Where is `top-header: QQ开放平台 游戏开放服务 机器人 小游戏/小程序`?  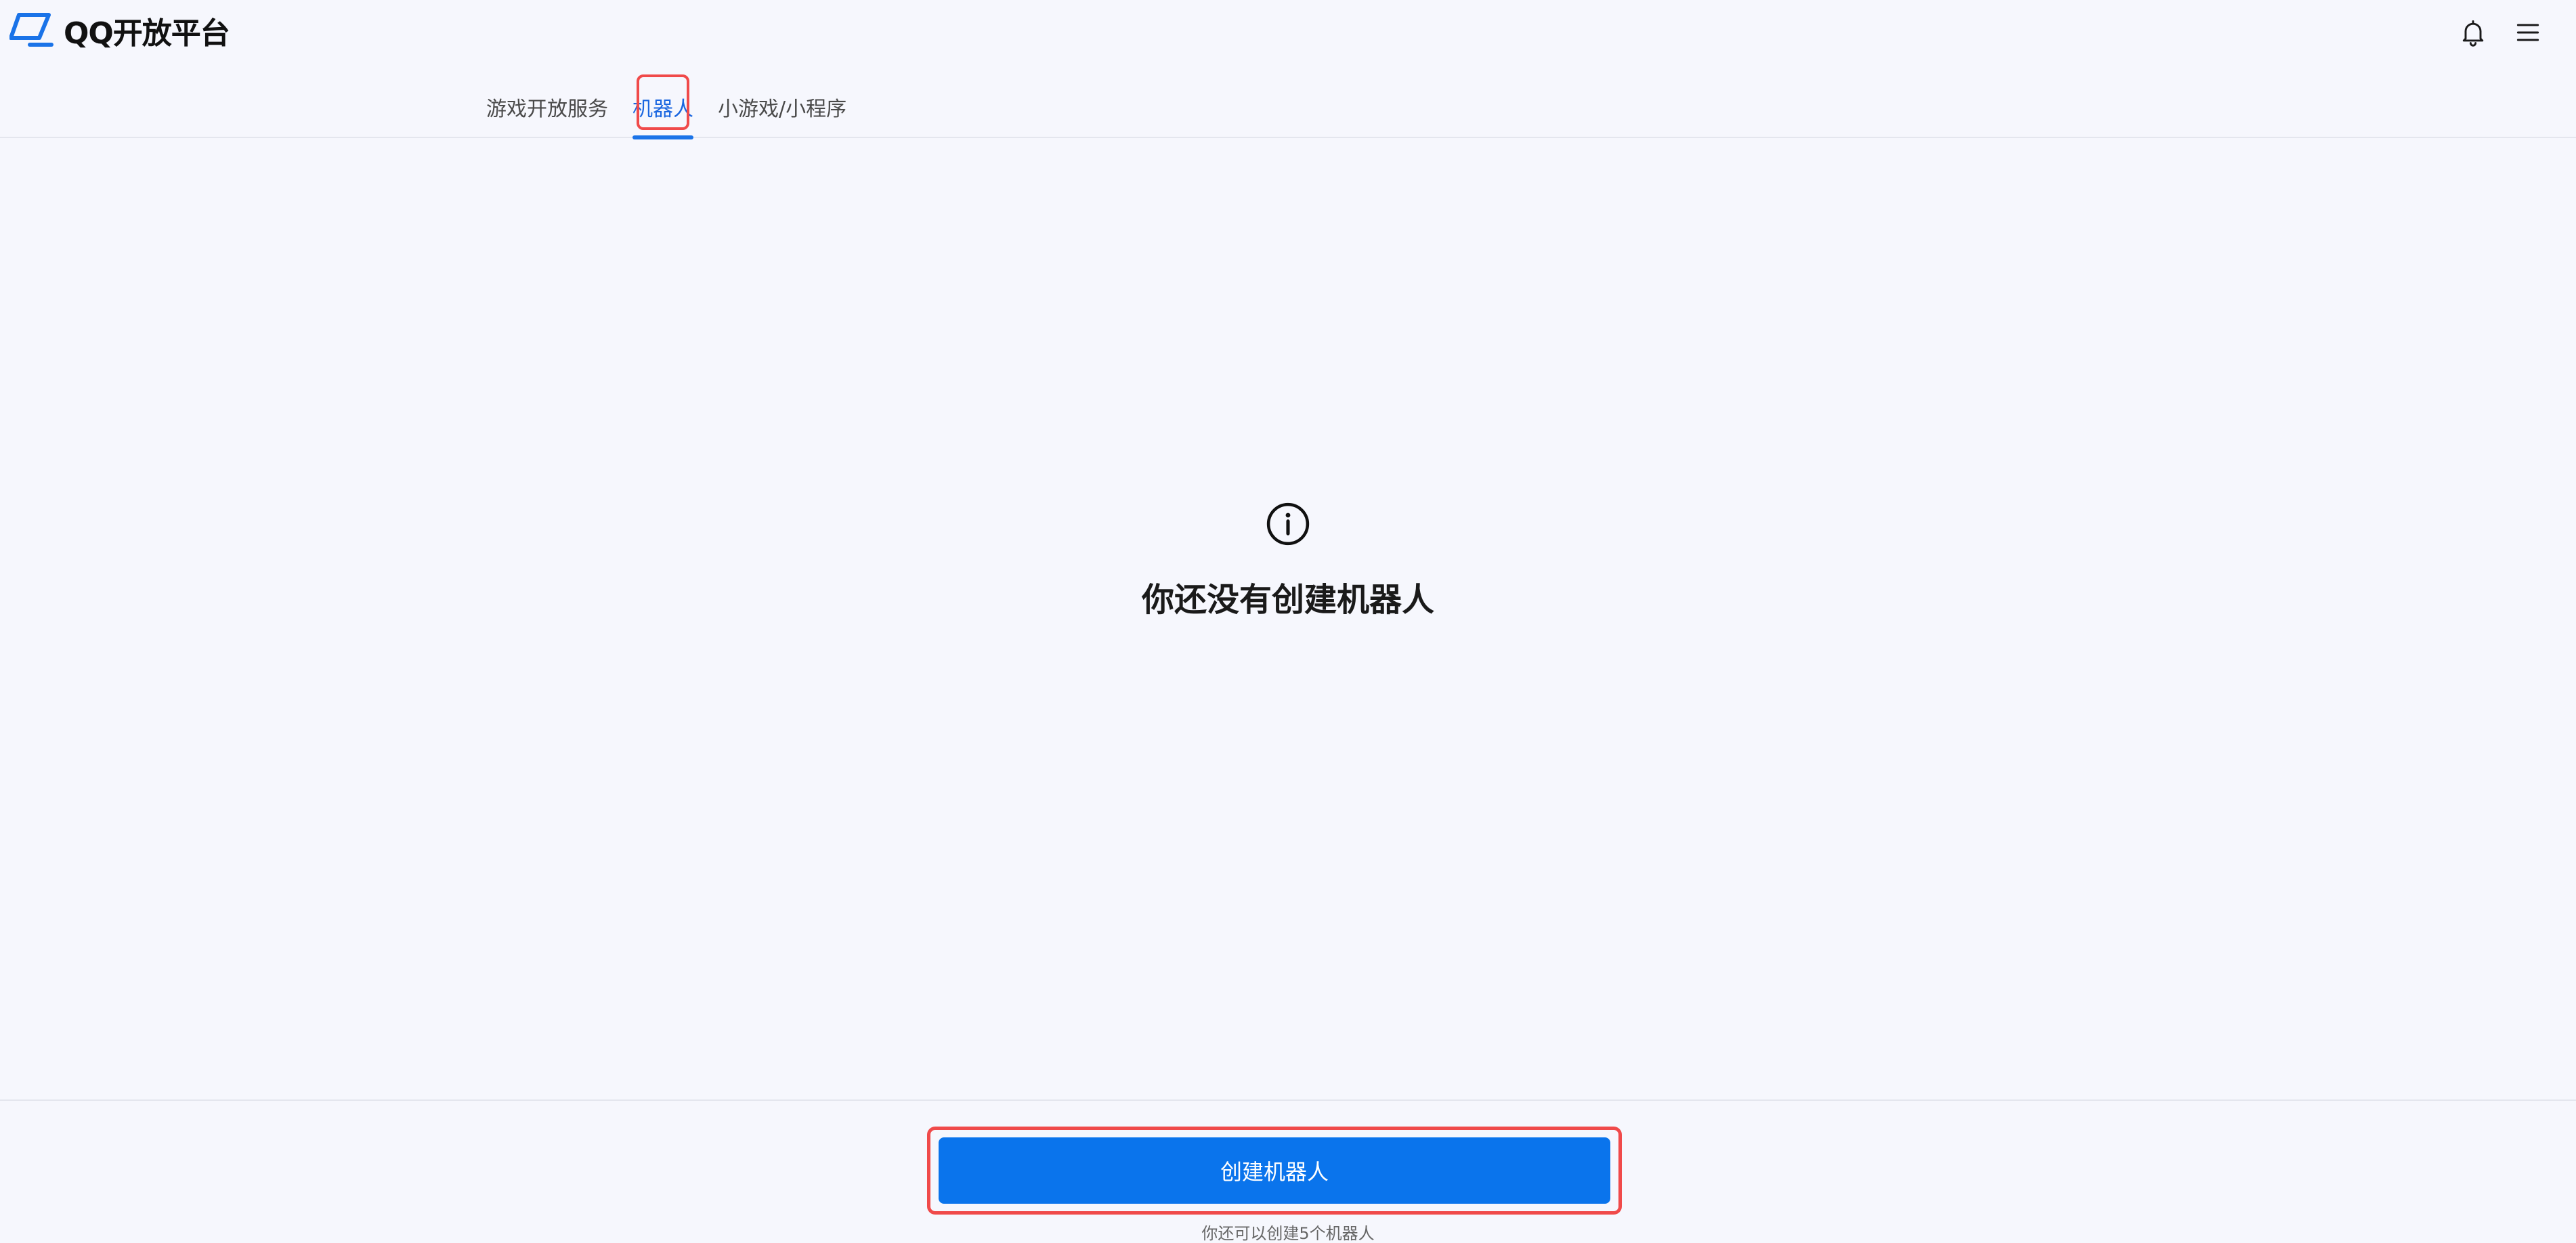 top-header: QQ开放平台 游戏开放服务 机器人 小游戏/小程序 is located at coordinates (1288, 69).